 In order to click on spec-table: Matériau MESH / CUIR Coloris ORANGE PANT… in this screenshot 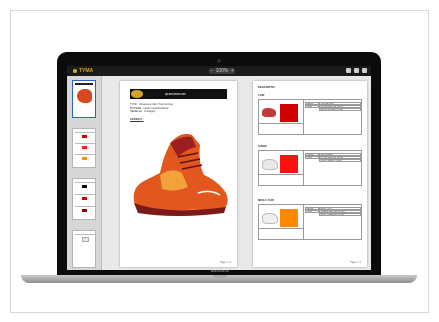, I will do `click(333, 212)`.